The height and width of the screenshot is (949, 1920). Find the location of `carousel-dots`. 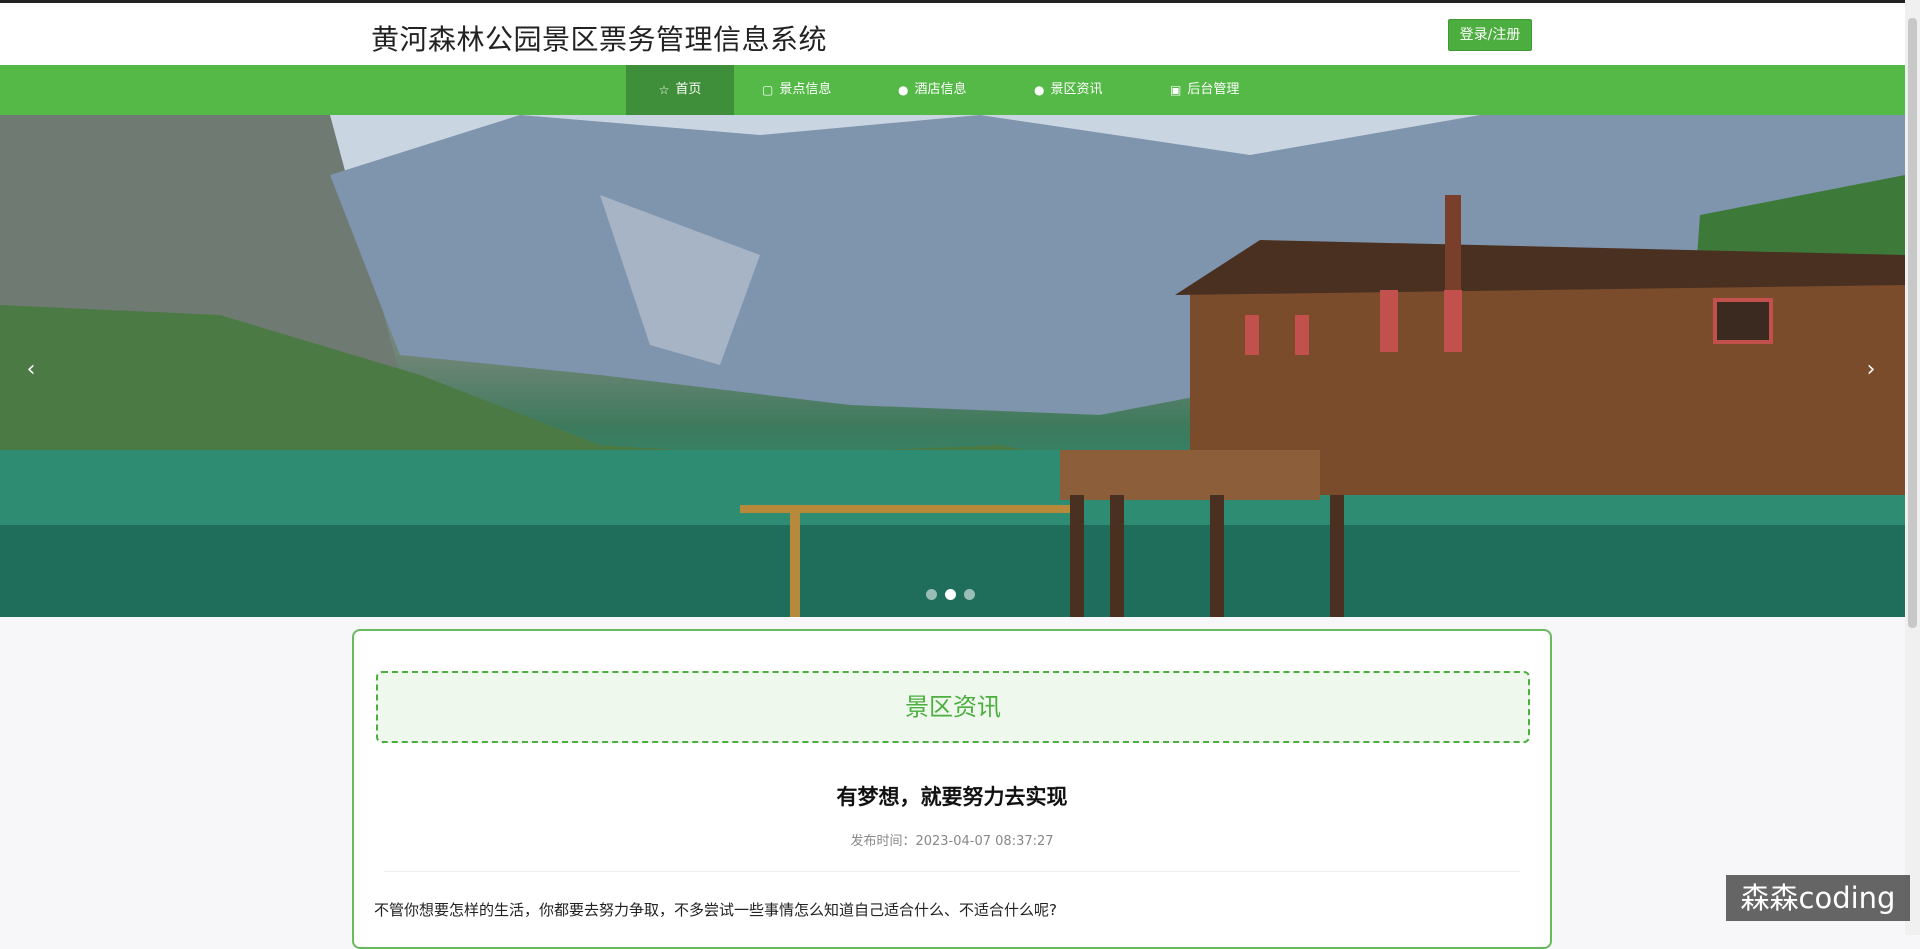

carousel-dots is located at coordinates (950, 594).